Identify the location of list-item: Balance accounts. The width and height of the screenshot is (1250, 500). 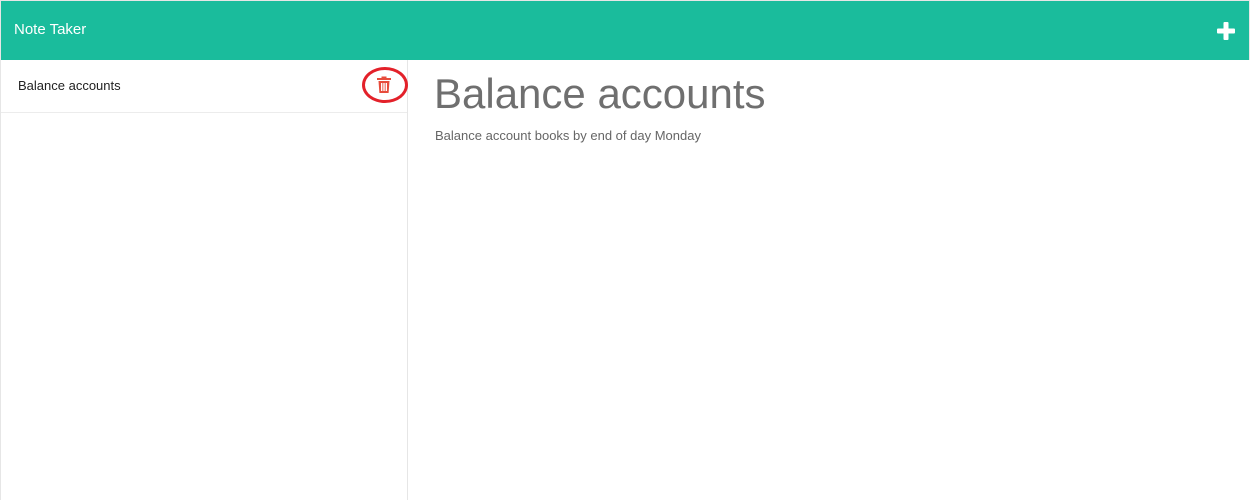
(204, 86).